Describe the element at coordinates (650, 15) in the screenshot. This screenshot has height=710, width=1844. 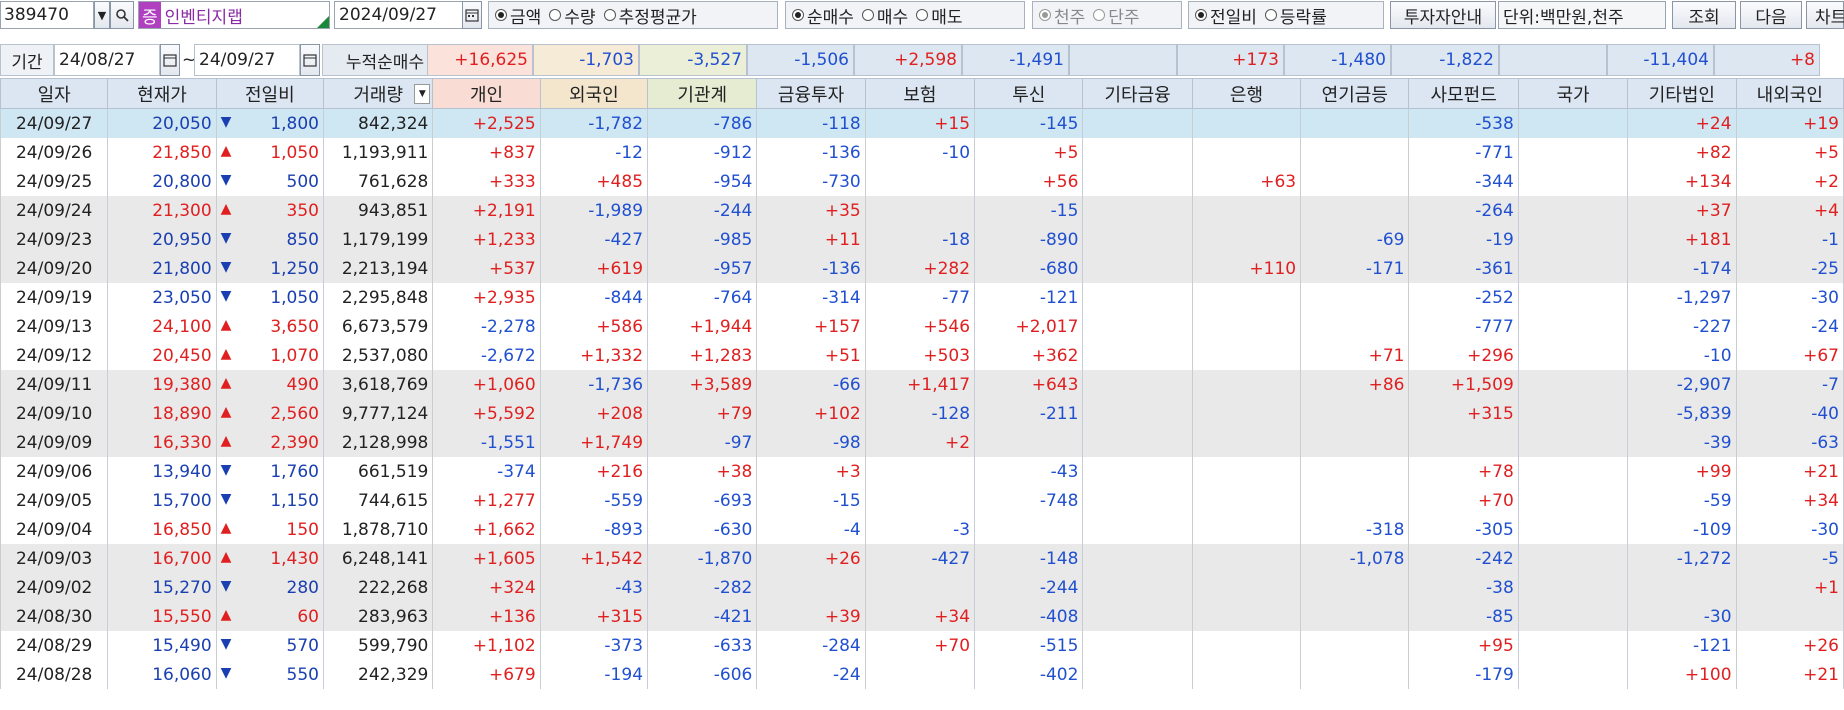
I see `radio-radio-group-1-2: 추정평균가` at that location.